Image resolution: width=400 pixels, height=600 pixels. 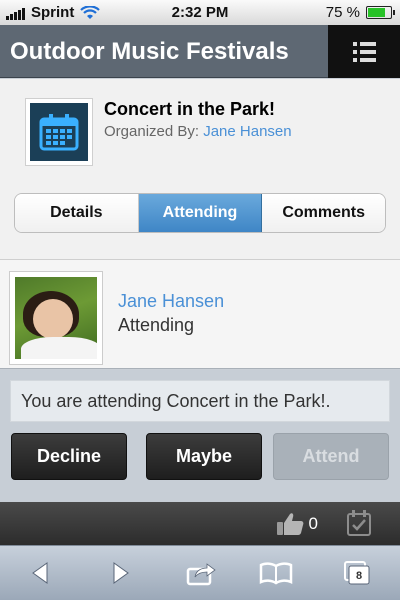 What do you see at coordinates (323, 213) in the screenshot?
I see `tab-comments: Comments` at bounding box center [323, 213].